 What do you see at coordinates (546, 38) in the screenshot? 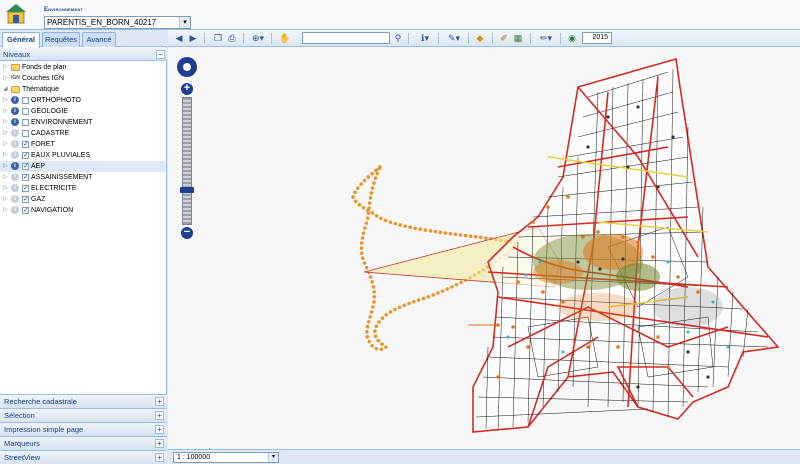
I see `draw-icon: ✏▾` at bounding box center [546, 38].